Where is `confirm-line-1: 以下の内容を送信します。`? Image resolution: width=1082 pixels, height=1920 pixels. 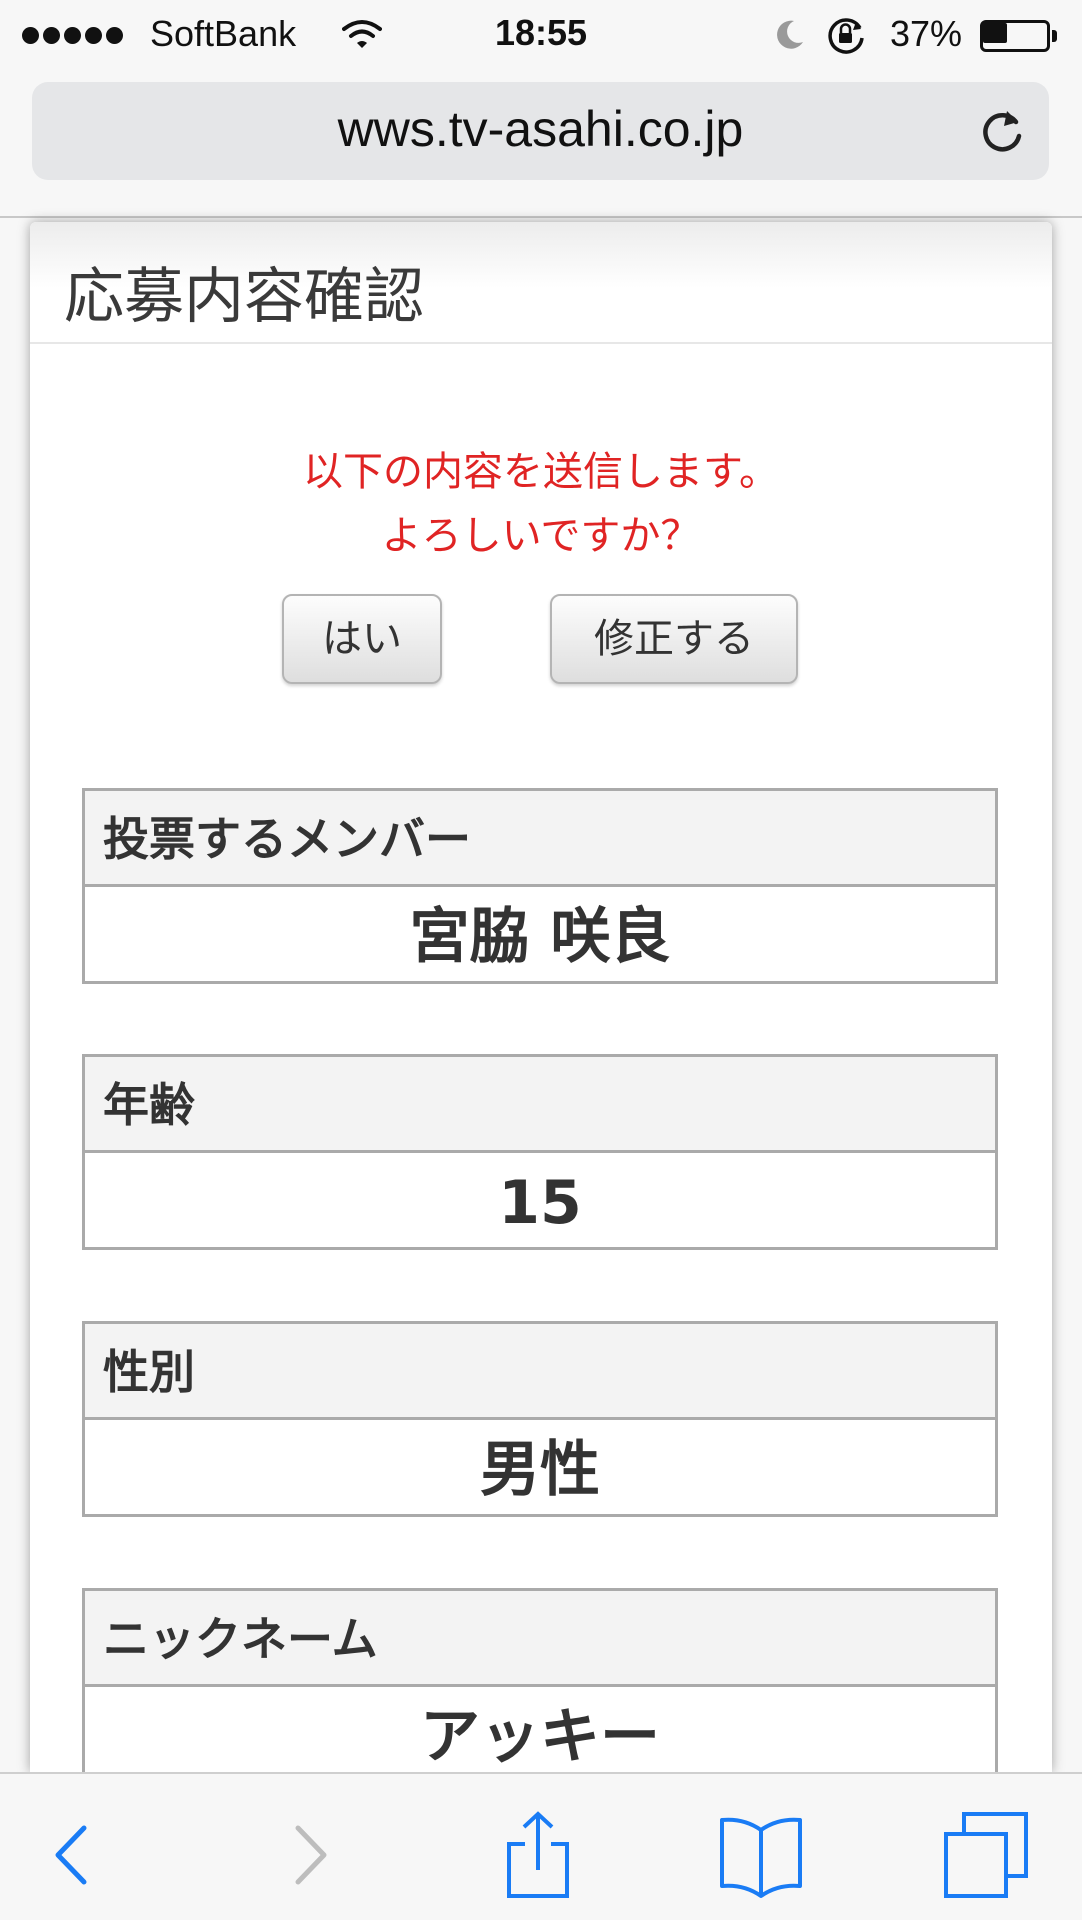
confirm-line-1: 以下の内容を送信します。 is located at coordinates (541, 472).